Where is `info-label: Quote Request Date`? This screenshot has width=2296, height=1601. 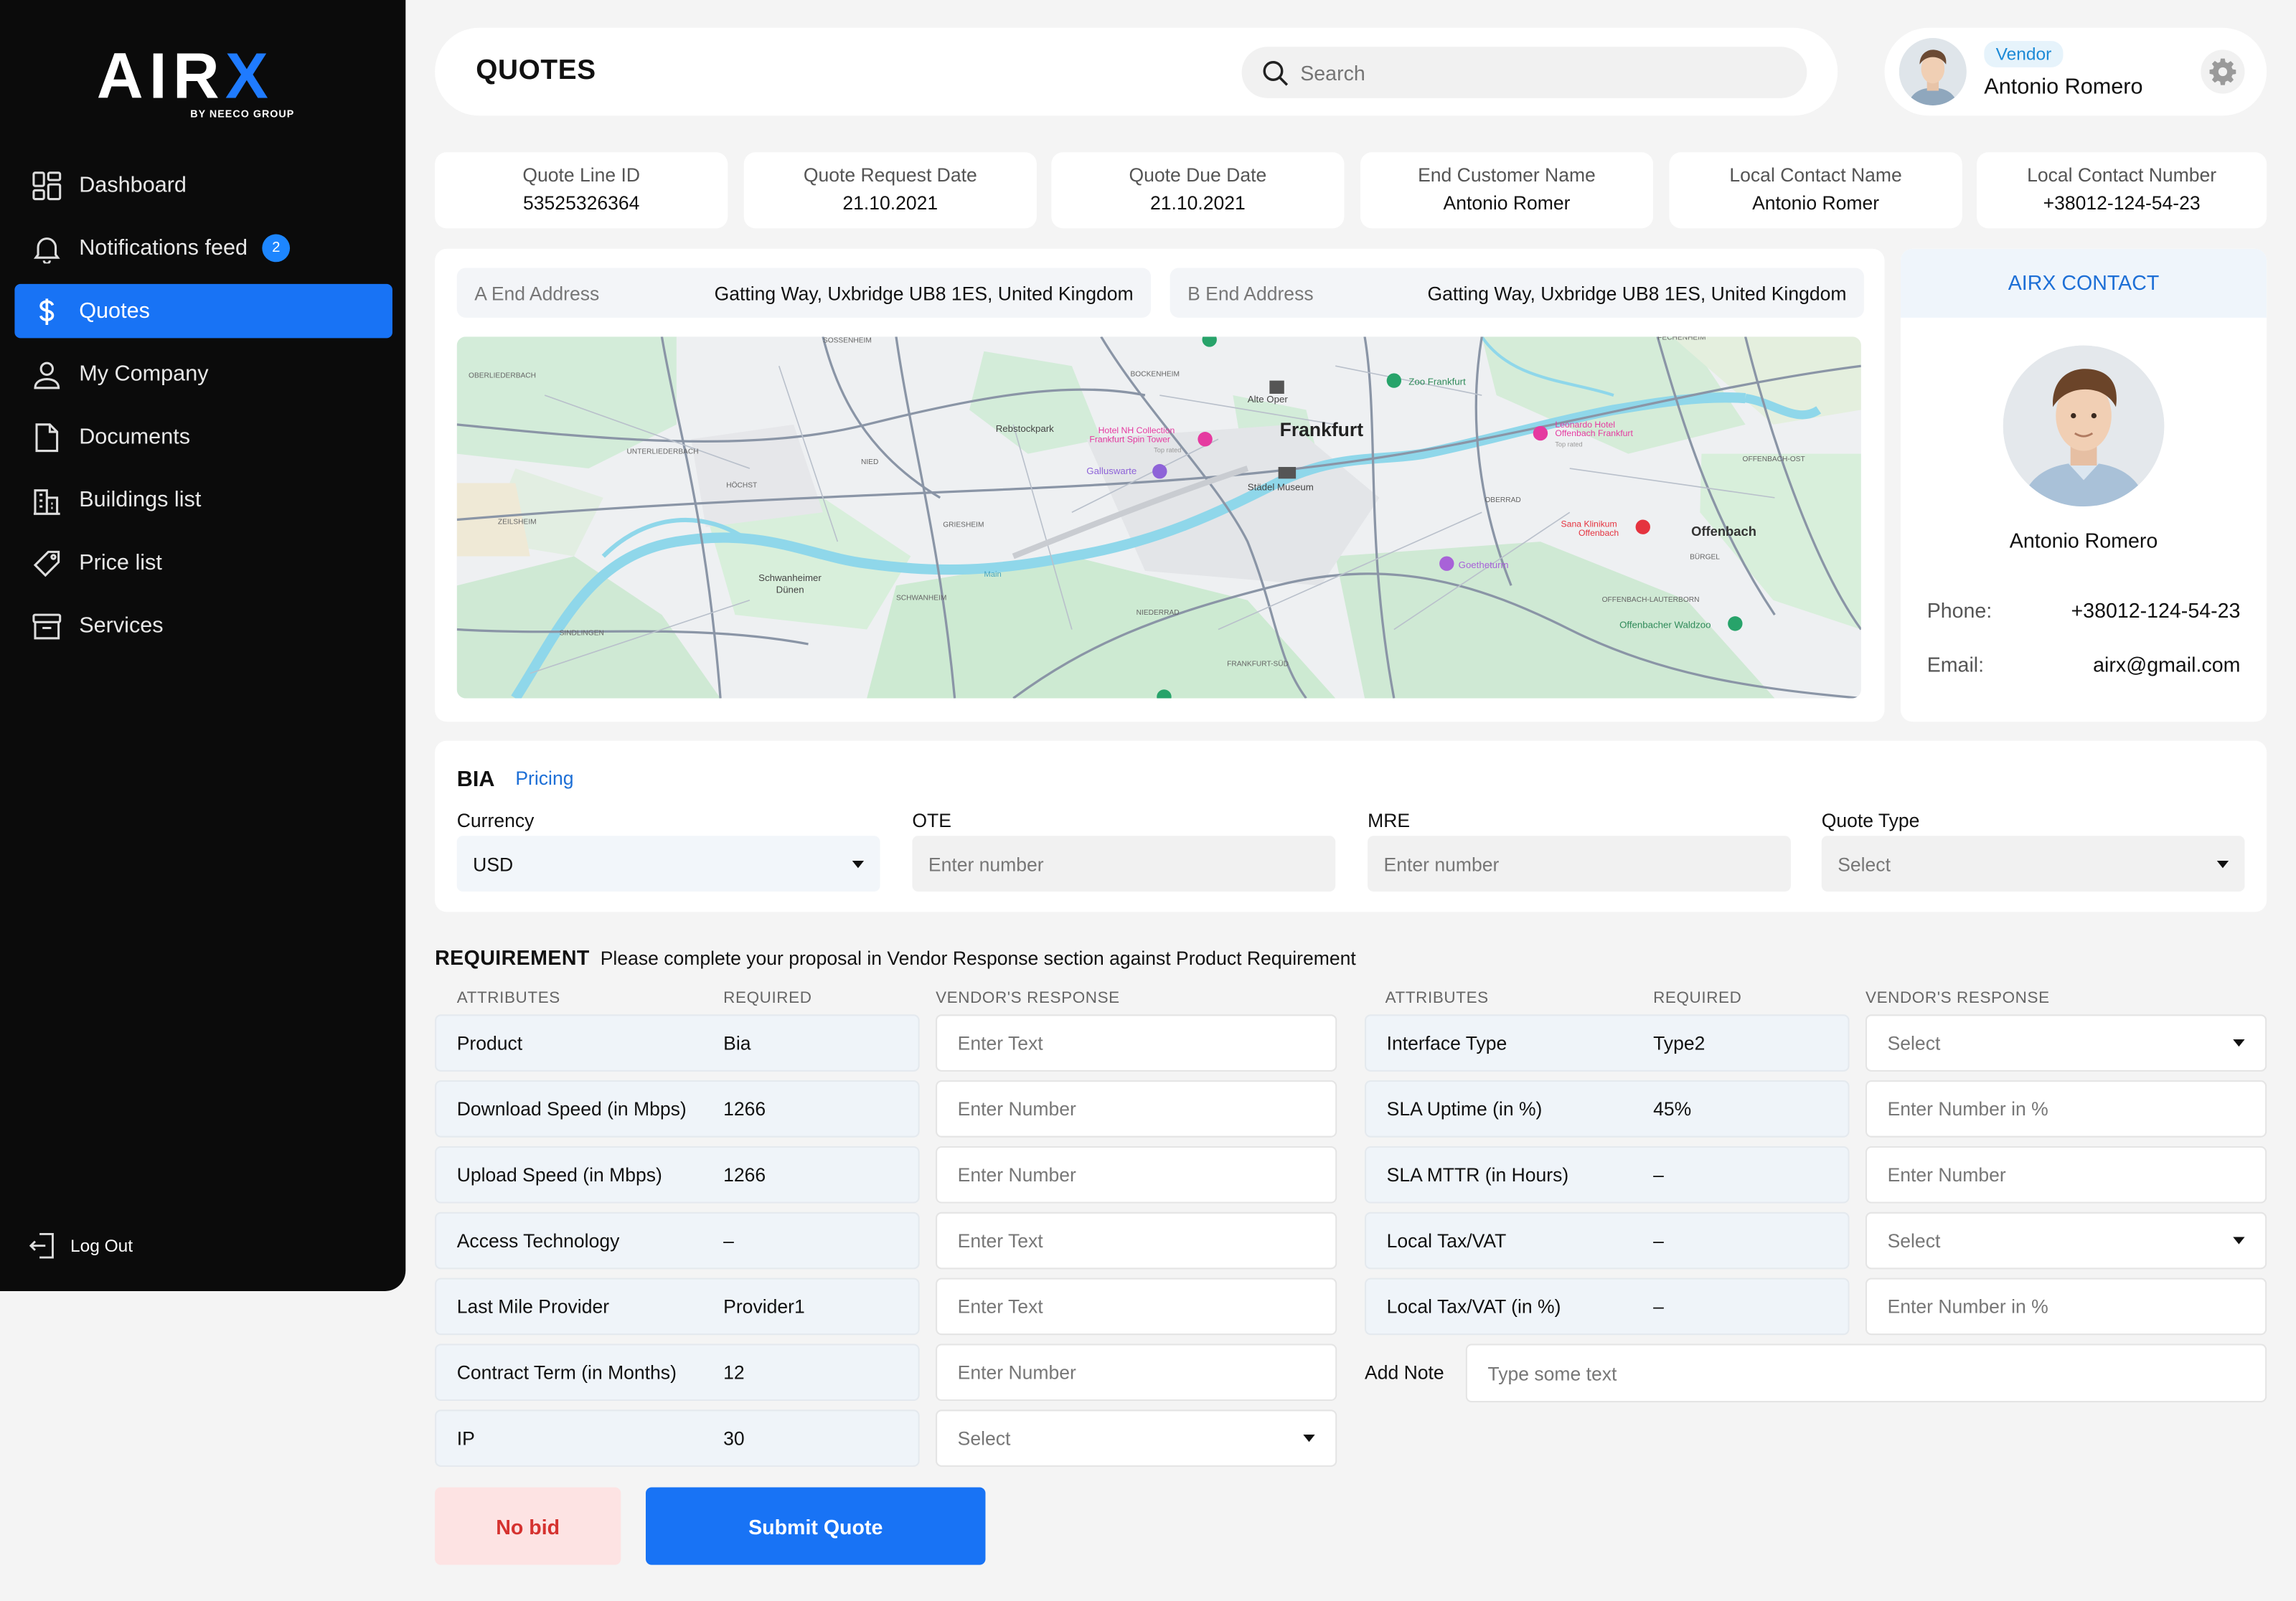
info-label: Quote Request Date is located at coordinates (890, 175).